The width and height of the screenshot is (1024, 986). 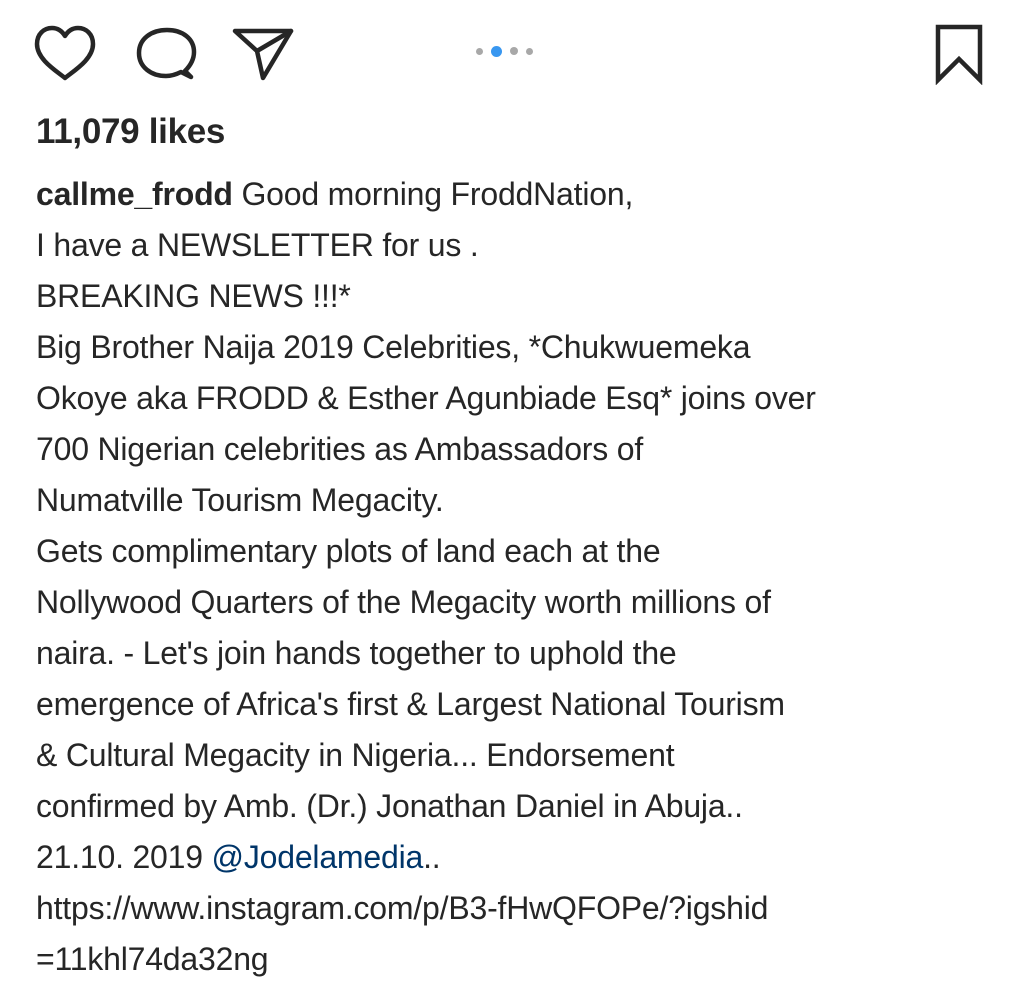 I want to click on caption-line: Numatville Tourism Megacity., so click(x=240, y=500).